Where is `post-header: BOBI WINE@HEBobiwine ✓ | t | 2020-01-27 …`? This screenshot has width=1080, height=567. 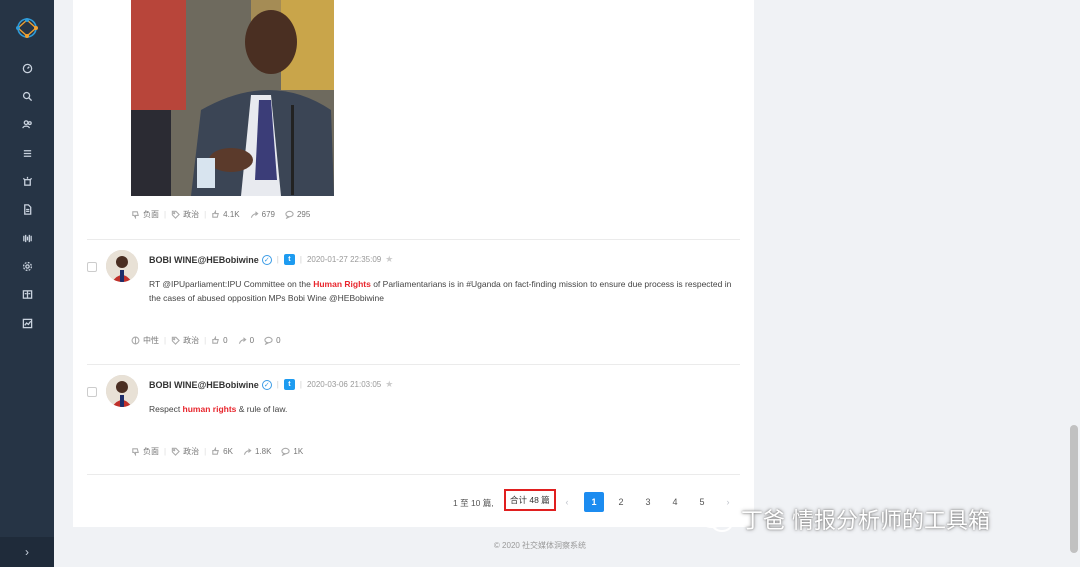
post-header: BOBI WINE@HEBobiwine ✓ | t | 2020-01-27 … is located at coordinates (271, 259).